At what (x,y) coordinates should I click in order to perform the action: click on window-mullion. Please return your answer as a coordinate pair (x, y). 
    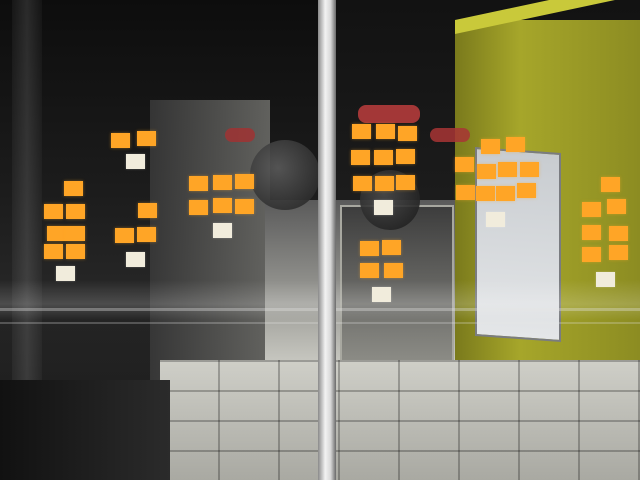
    Looking at the image, I should click on (327, 240).